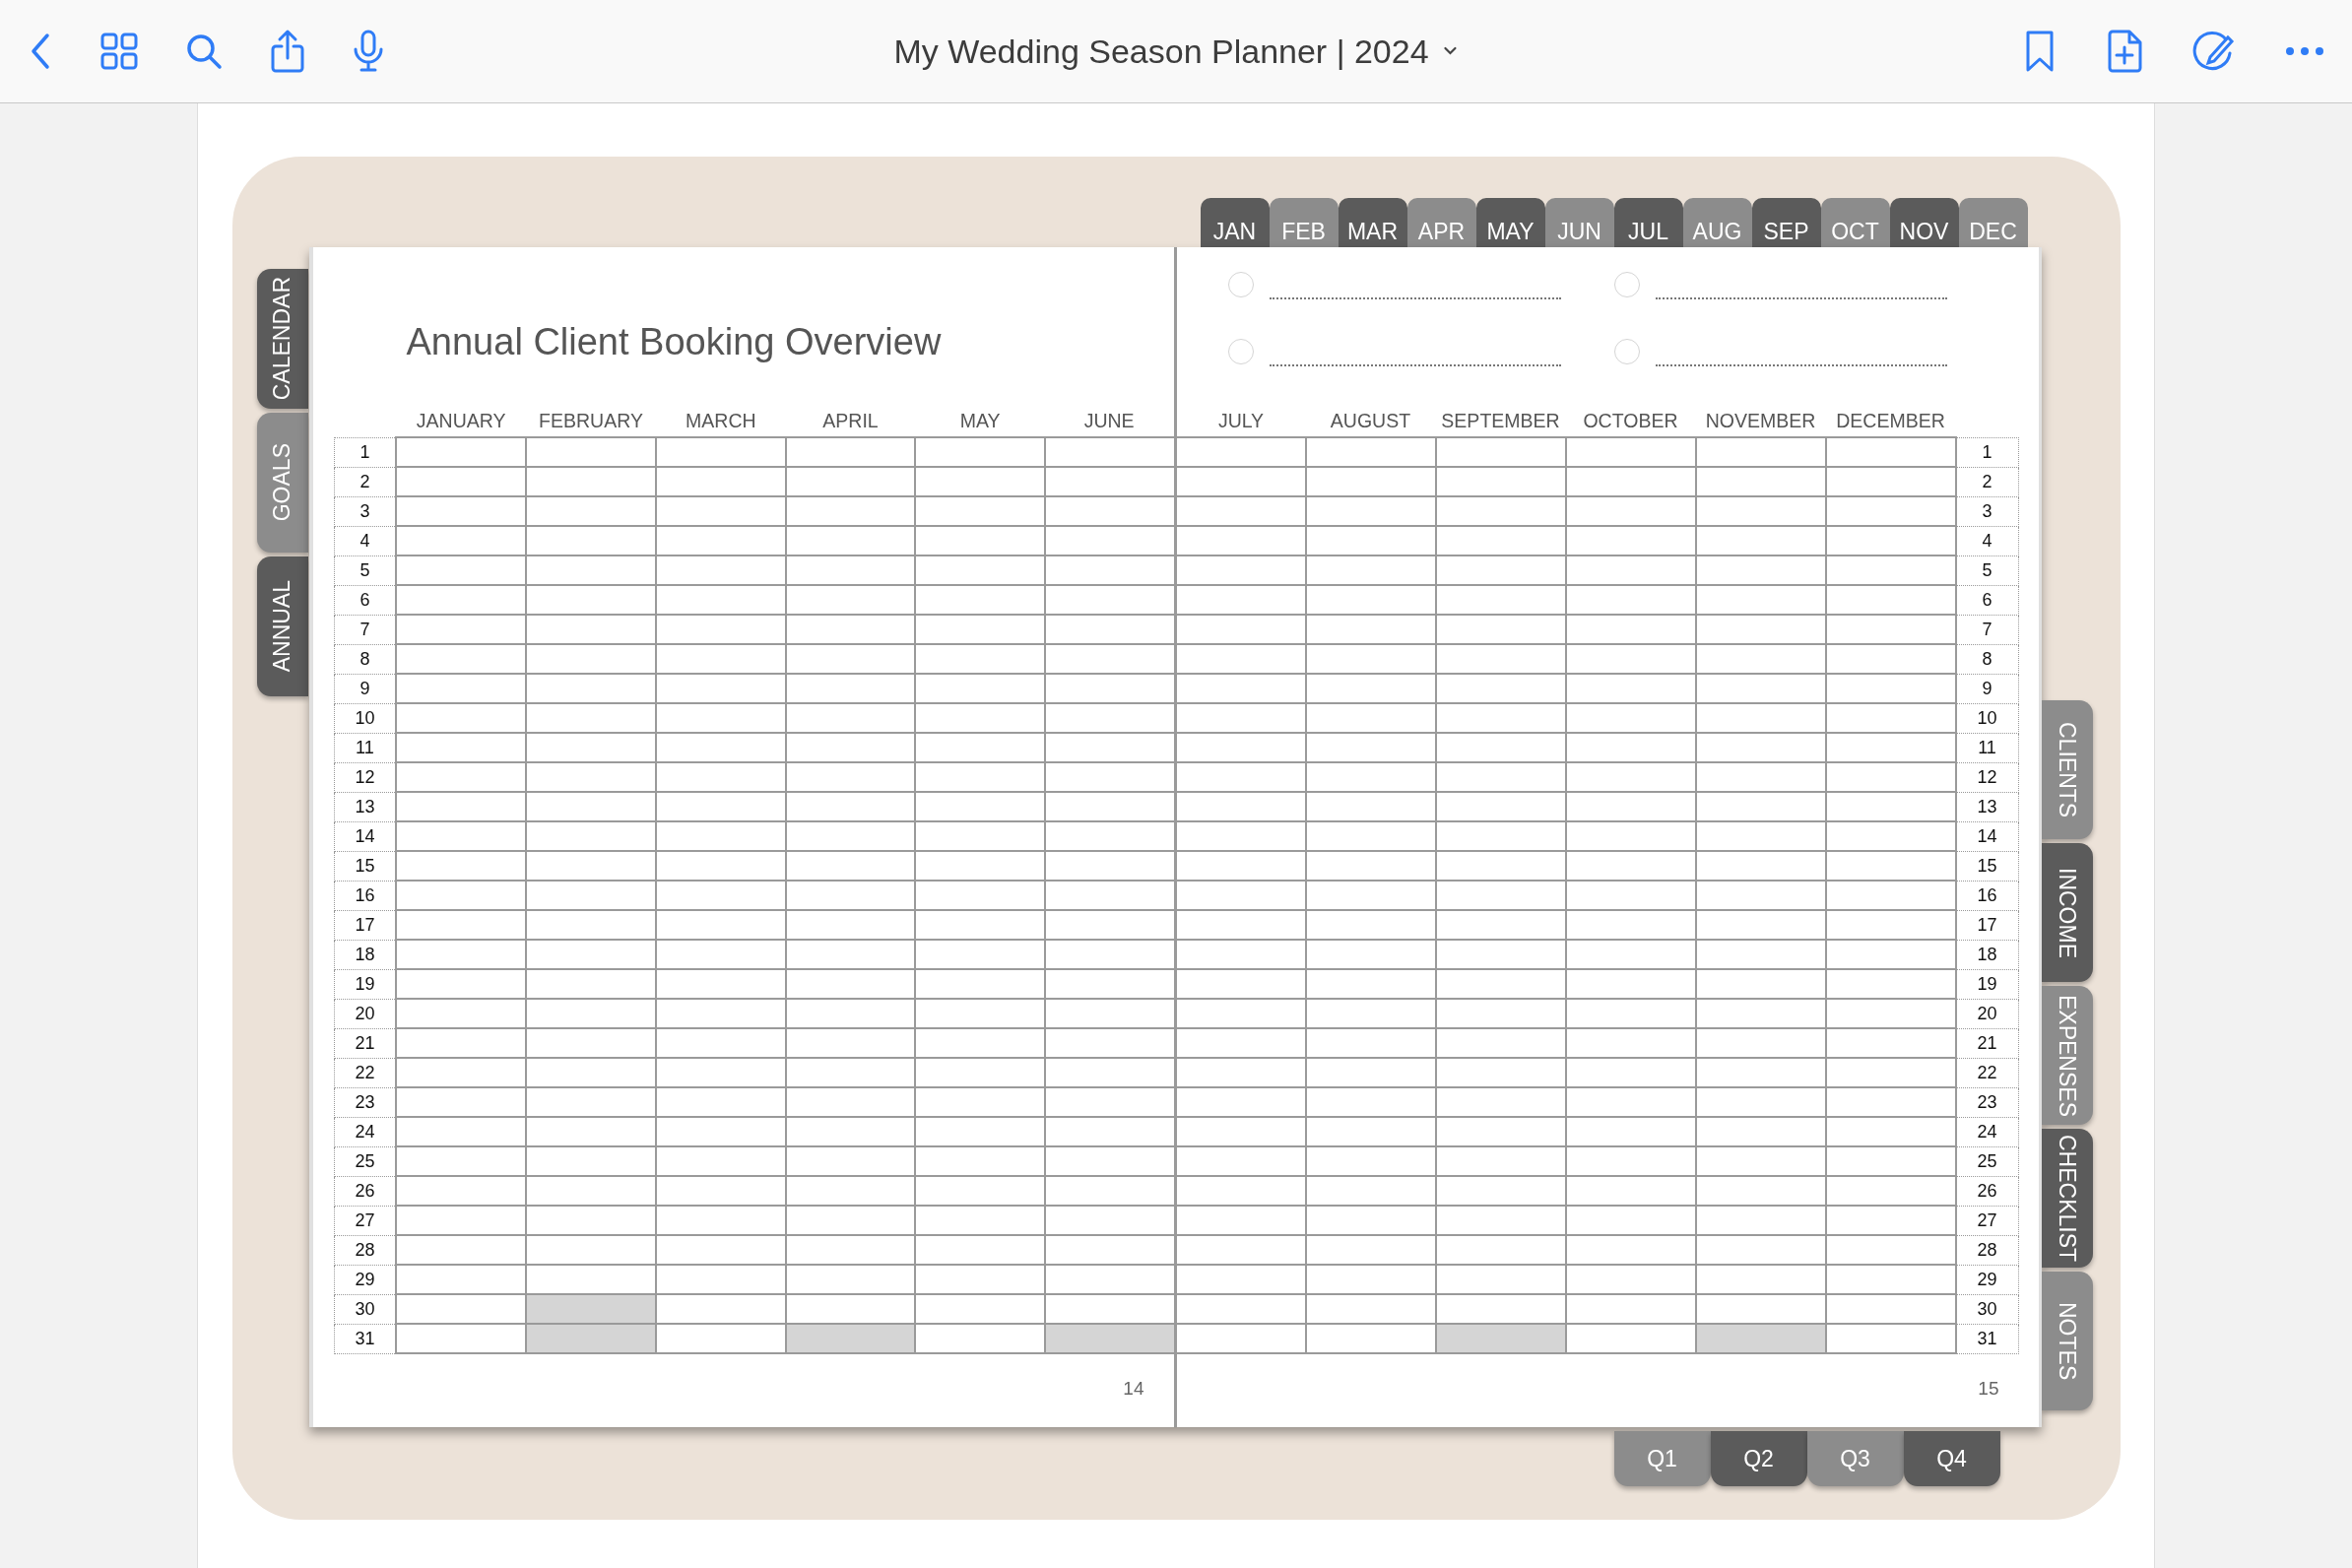 The height and width of the screenshot is (1568, 2352). Describe the element at coordinates (1510, 223) in the screenshot. I see `month-tab: MAY` at that location.